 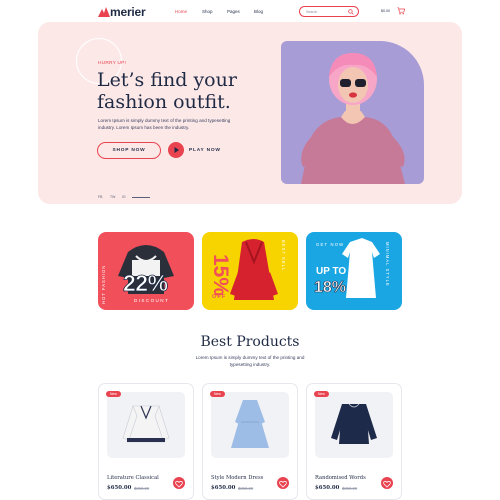 I want to click on hero-title-line1: Let’s find your, so click(x=167, y=80).